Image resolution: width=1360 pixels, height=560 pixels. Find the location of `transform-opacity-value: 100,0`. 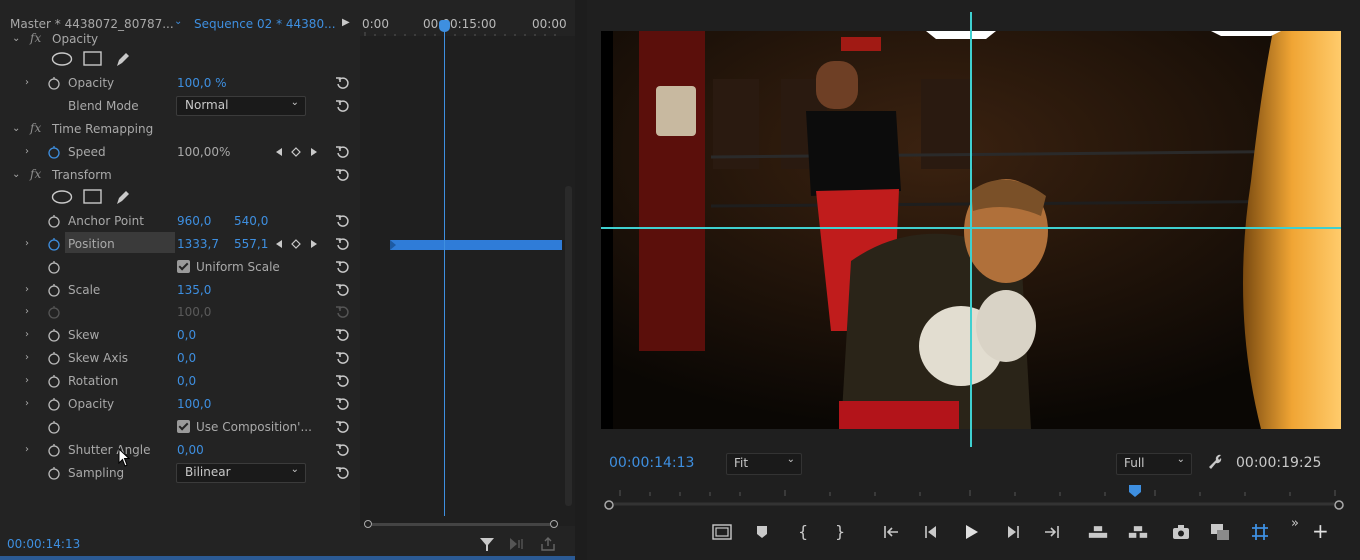

transform-opacity-value: 100,0 is located at coordinates (194, 404).